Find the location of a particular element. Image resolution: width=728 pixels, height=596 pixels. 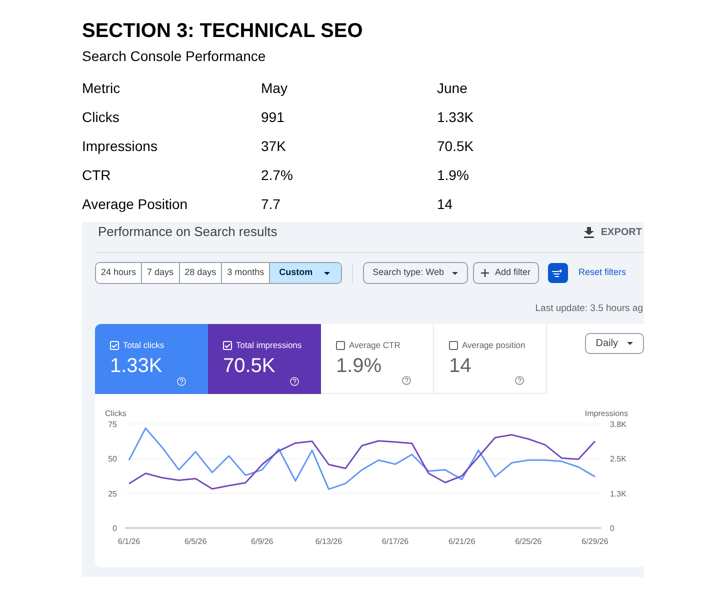

granularity-dropdown: Daily is located at coordinates (614, 343).